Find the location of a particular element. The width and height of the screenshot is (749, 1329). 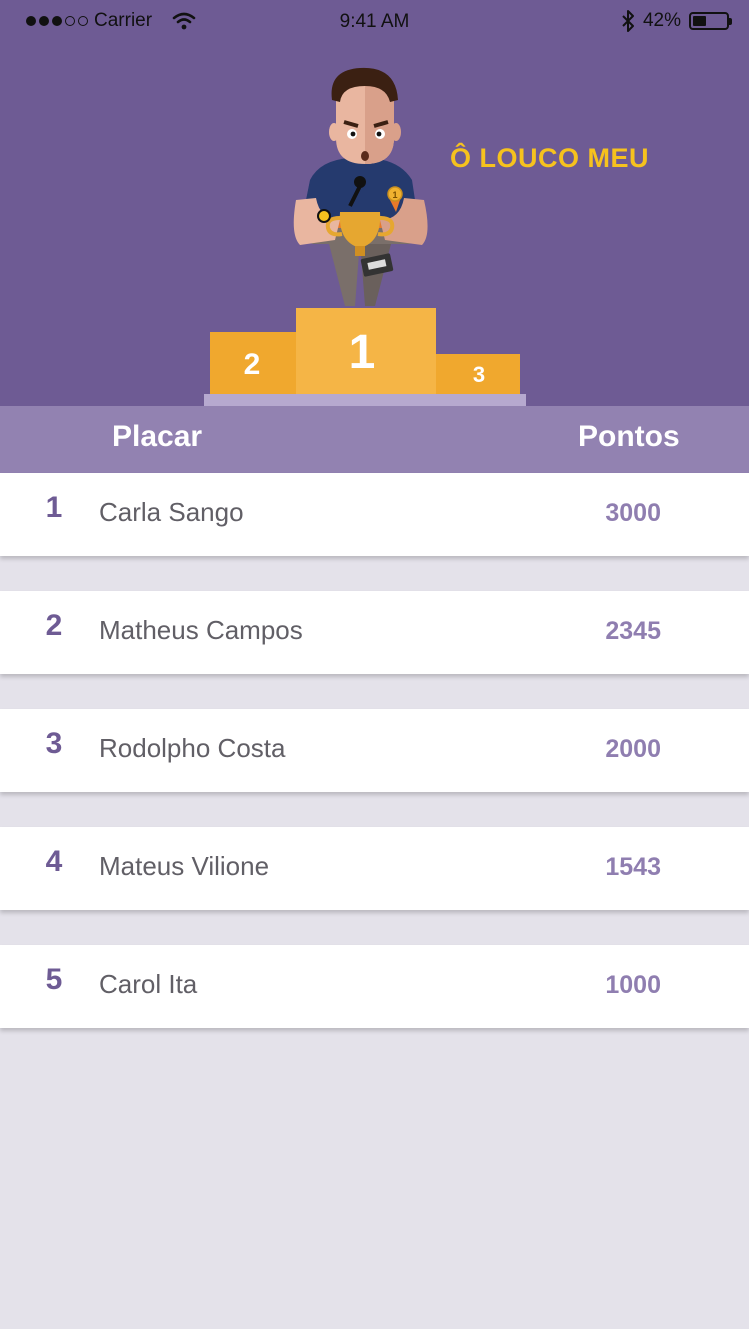

battery-percent: 42% is located at coordinates (661, 20).